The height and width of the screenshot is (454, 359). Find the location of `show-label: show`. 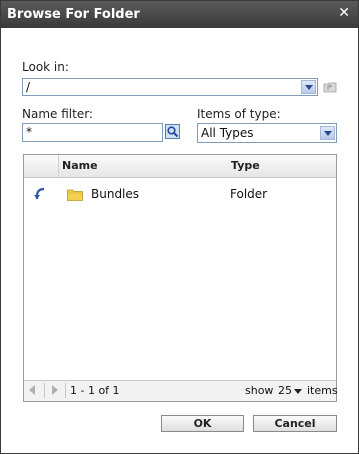

show-label: show is located at coordinates (259, 390).